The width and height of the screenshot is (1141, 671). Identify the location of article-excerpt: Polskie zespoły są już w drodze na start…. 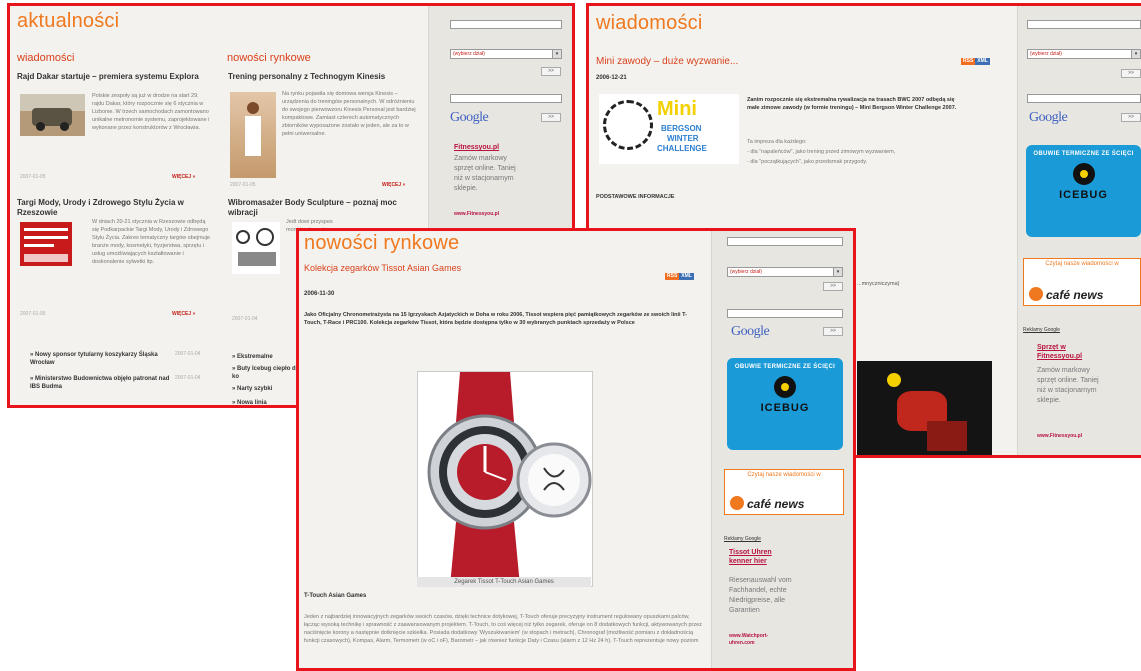
(151, 112).